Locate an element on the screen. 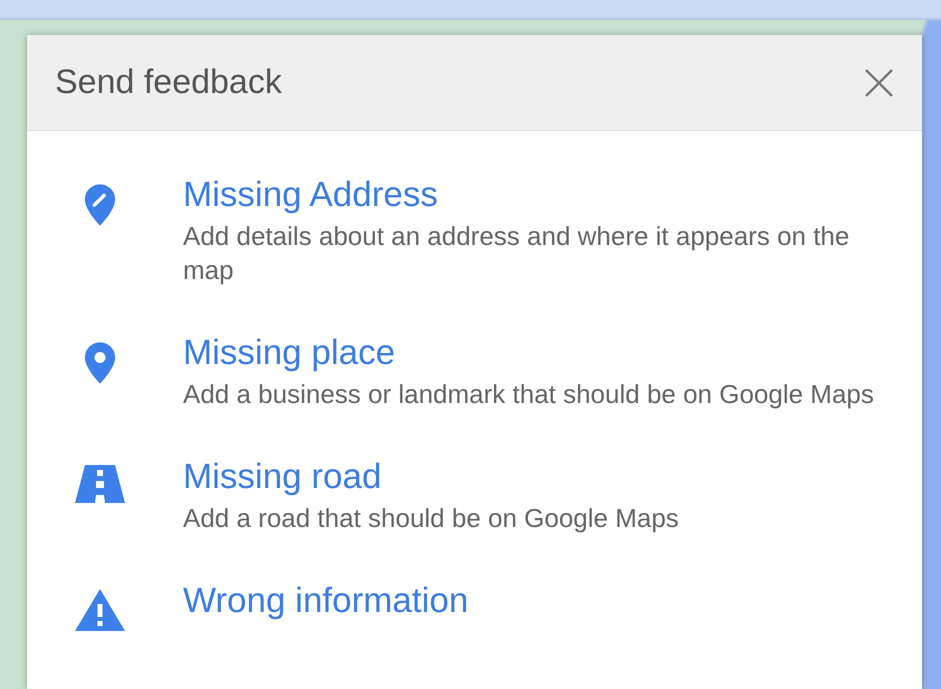 This screenshot has height=689, width=941. warning-icon is located at coordinates (100, 610).